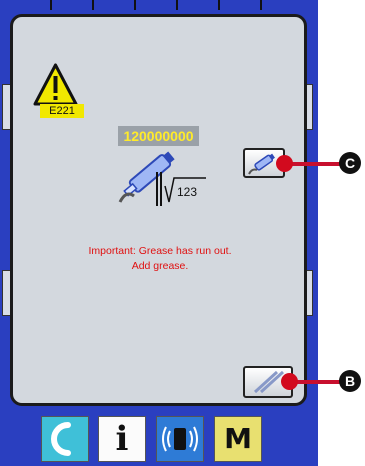  Describe the element at coordinates (350, 163) in the screenshot. I see `callout-c-label: C` at that location.